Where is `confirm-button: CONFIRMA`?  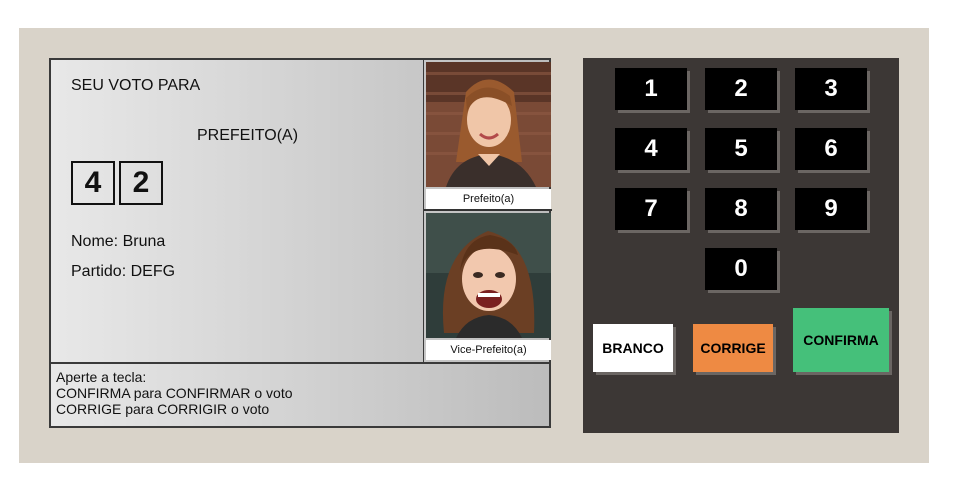 confirm-button: CONFIRMA is located at coordinates (841, 340).